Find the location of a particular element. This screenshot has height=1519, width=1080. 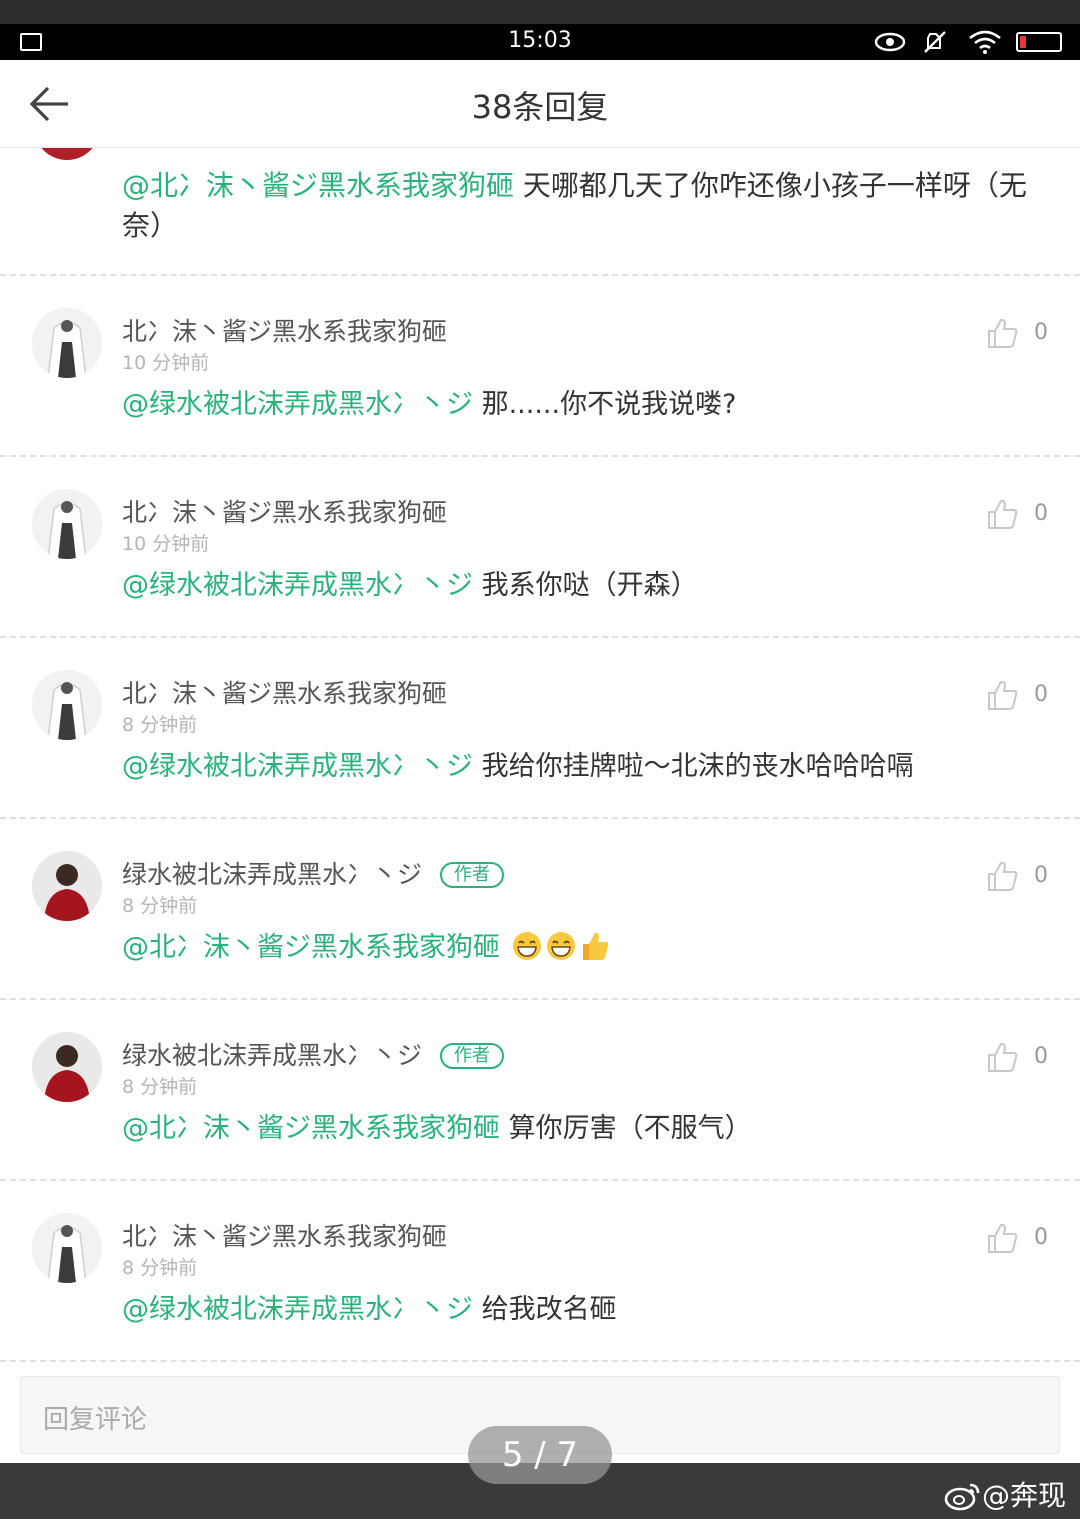

status-bar: 15:03 is located at coordinates (540, 42).